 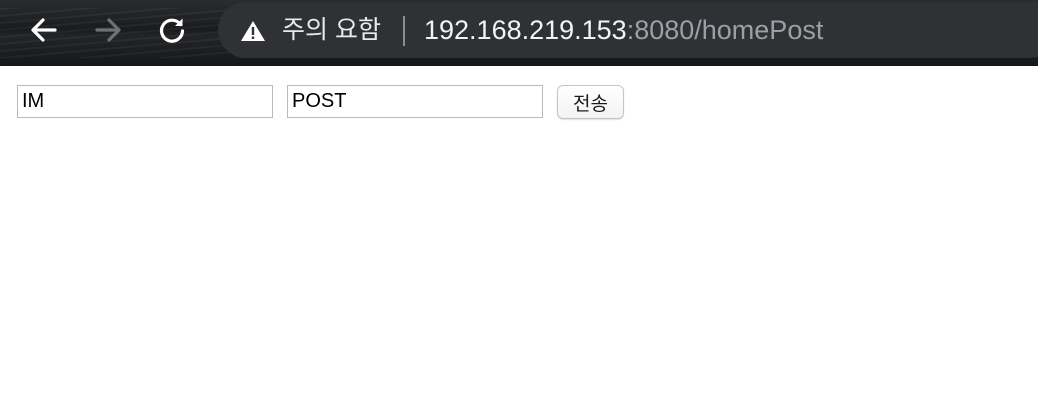 I want to click on security-warning-label: 주의 요함, so click(x=331, y=30).